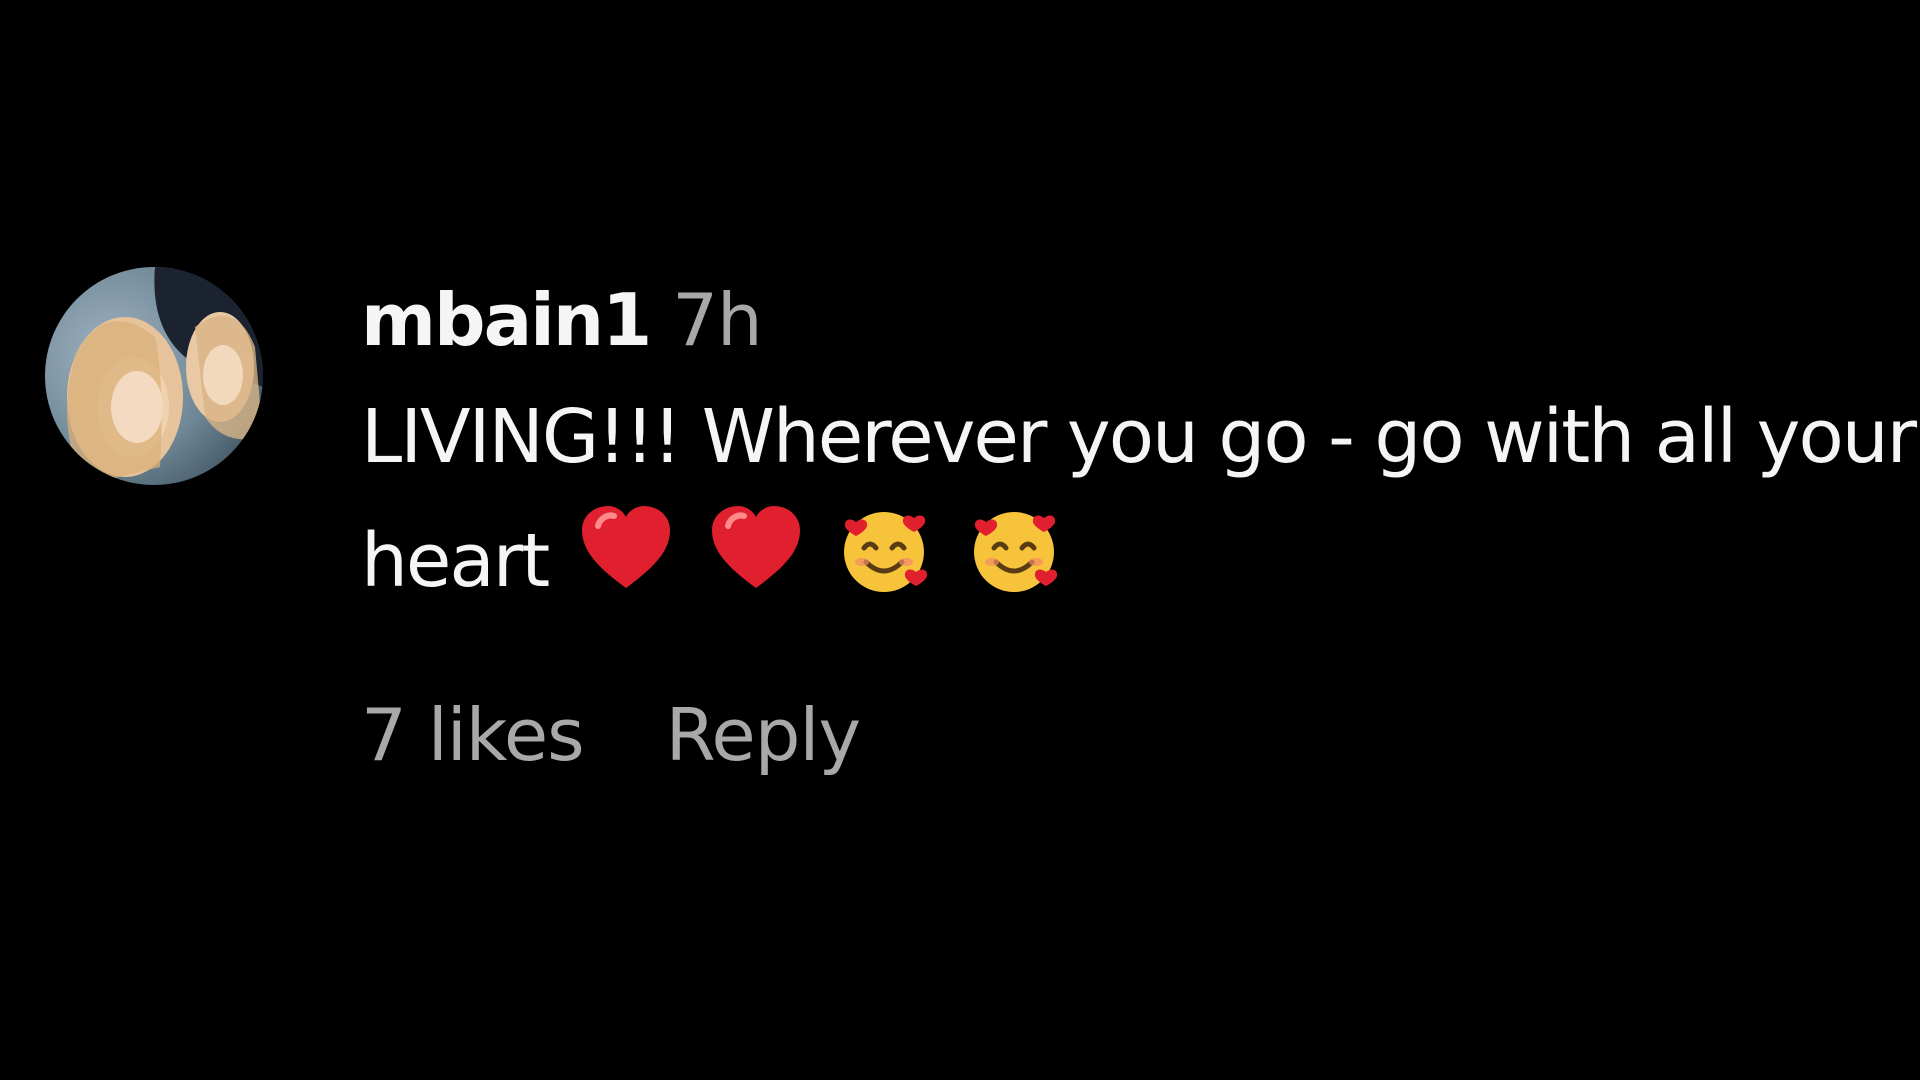 The image size is (1920, 1080). I want to click on comment-header: mbain1 7h, so click(1140, 320).